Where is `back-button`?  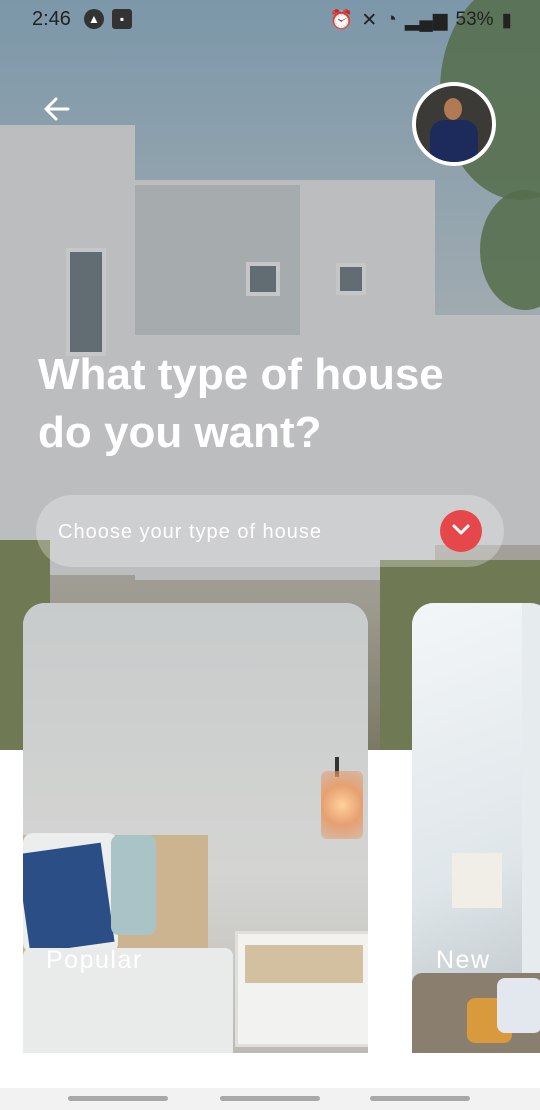
back-button is located at coordinates (58, 110).